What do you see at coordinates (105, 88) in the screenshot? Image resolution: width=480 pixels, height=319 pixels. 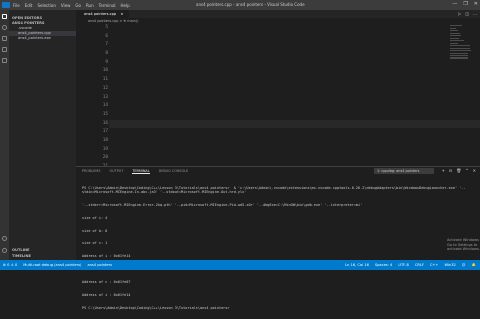 I see `line-number: 12` at bounding box center [105, 88].